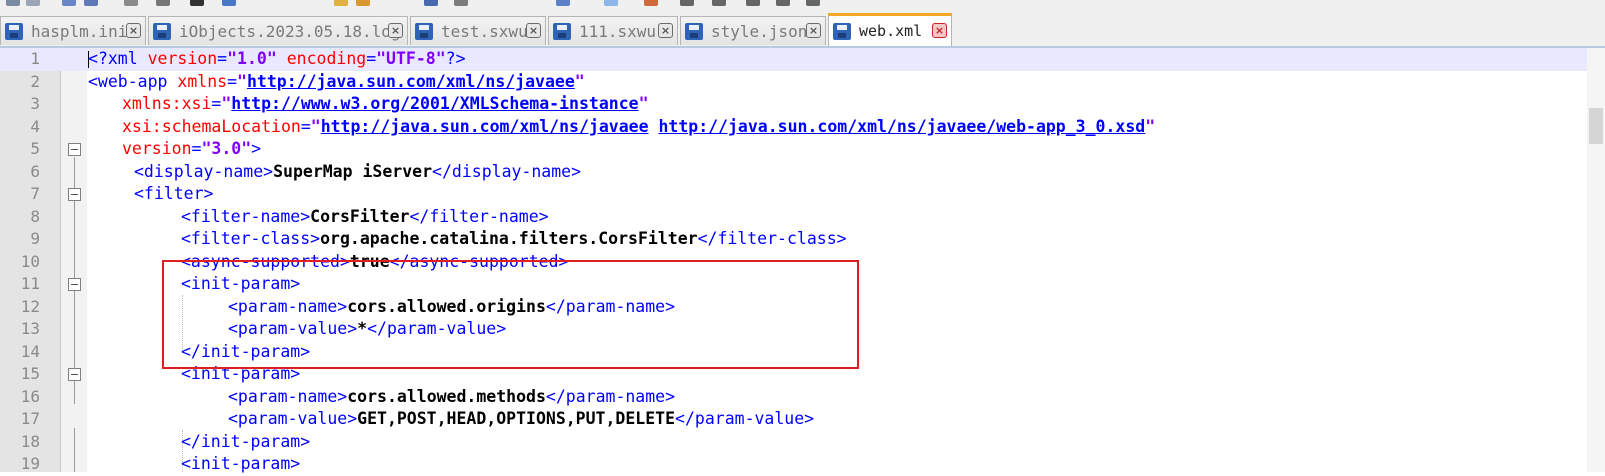  What do you see at coordinates (802, 442) in the screenshot?
I see `code-line: 18 </init-param>` at bounding box center [802, 442].